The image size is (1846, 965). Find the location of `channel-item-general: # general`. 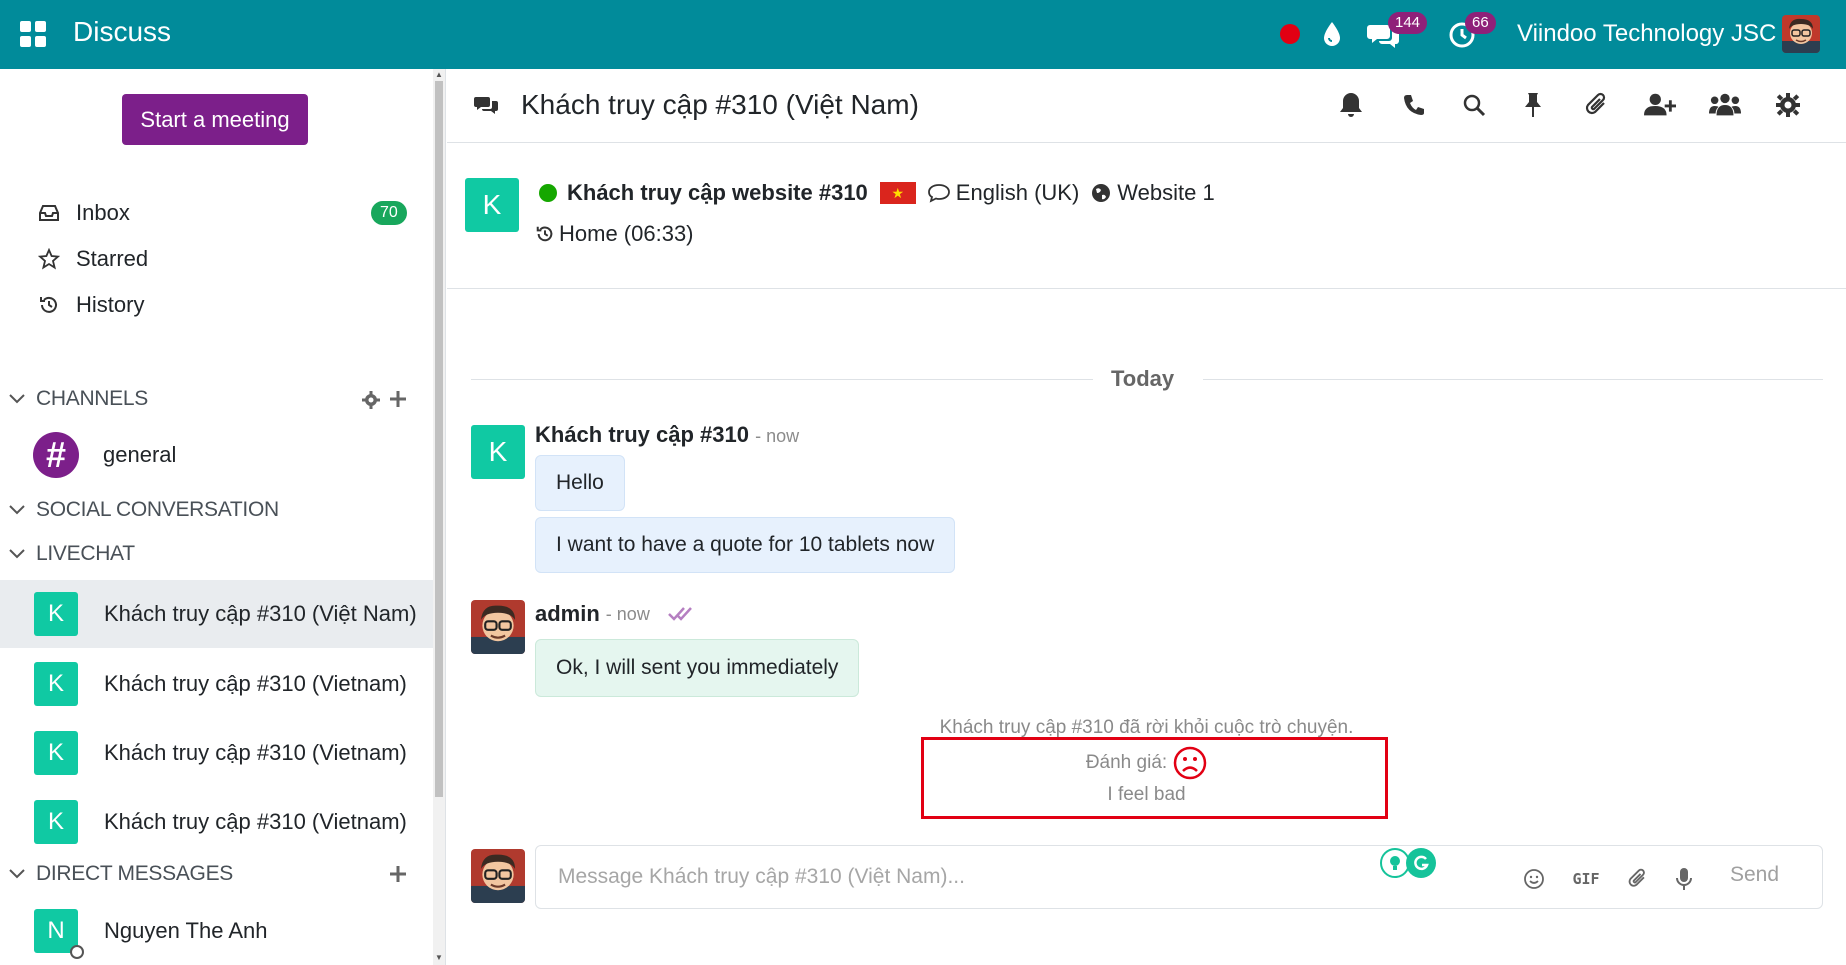

channel-item-general: # general is located at coordinates (216, 455).